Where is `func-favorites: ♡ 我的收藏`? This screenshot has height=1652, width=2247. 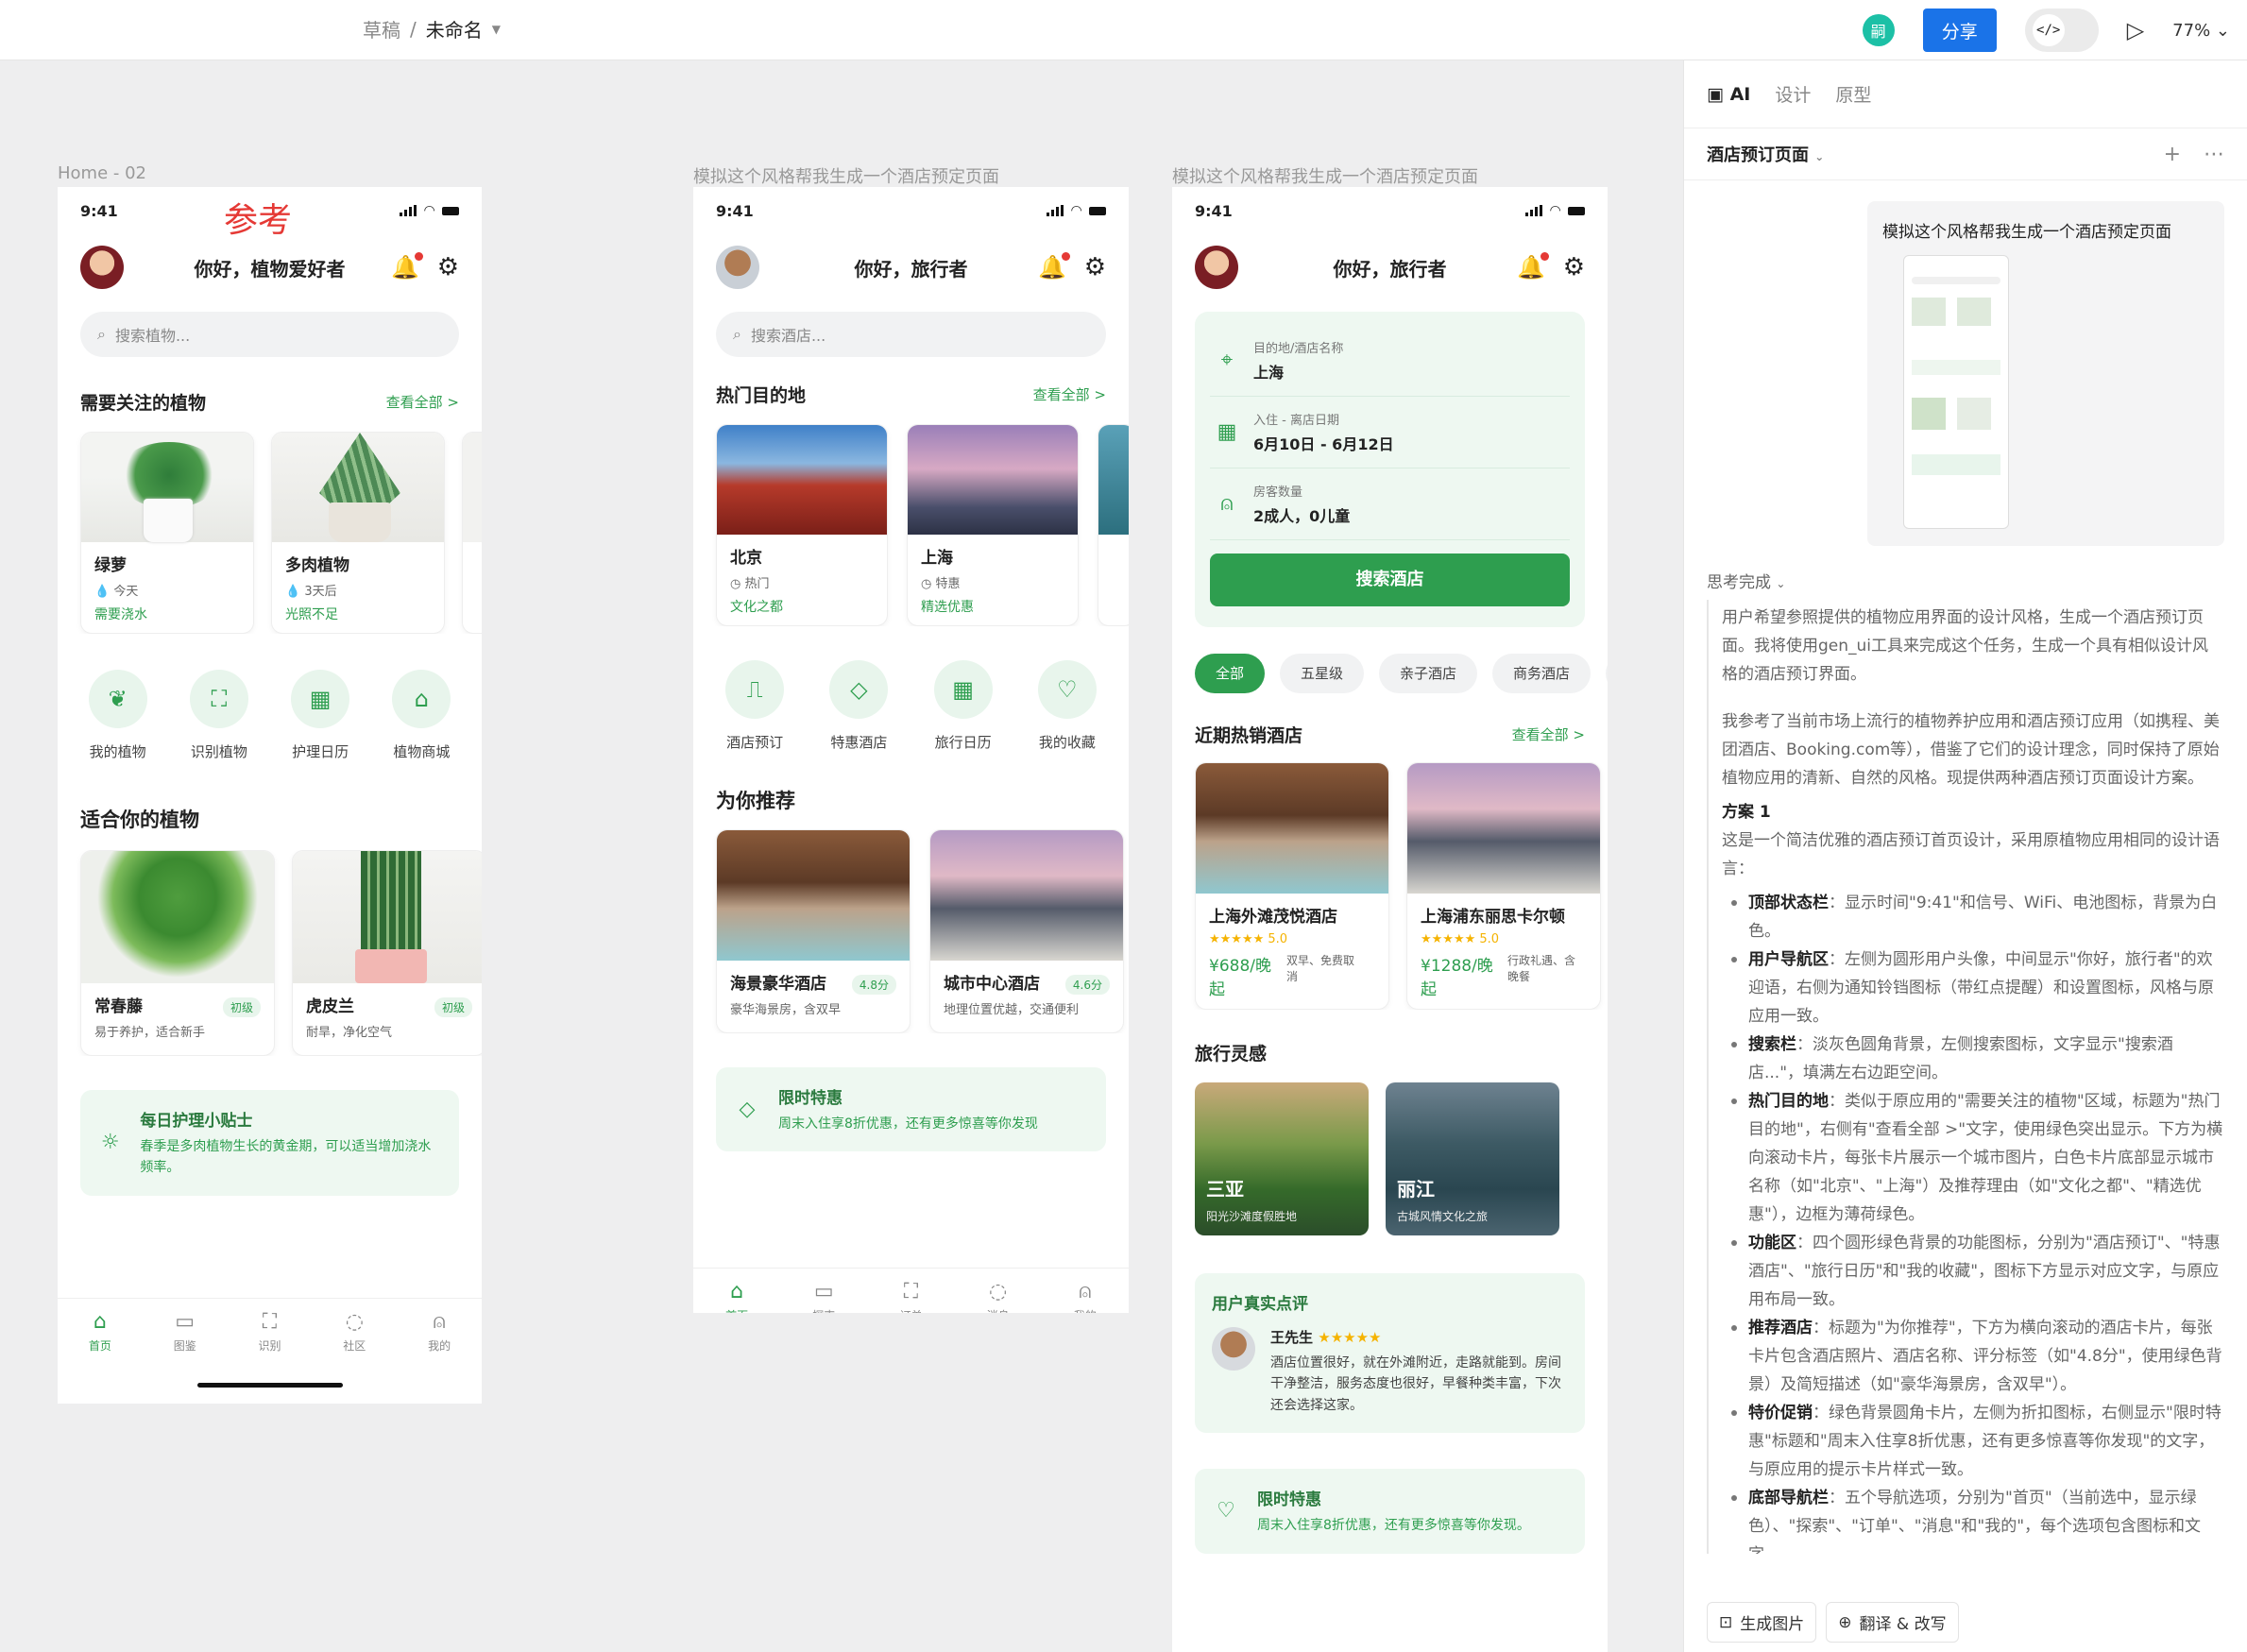
func-favorites: ♡ 我的收藏 is located at coordinates (1067, 706).